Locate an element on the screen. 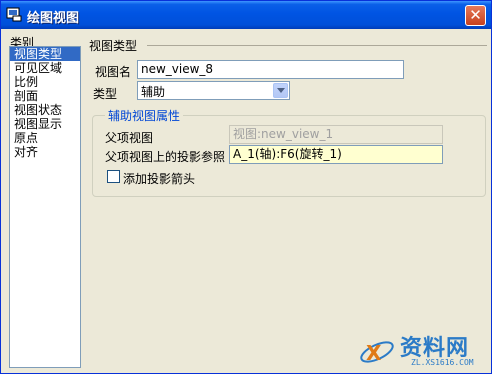  category-item-view-states: 视图状态 is located at coordinates (45, 110).